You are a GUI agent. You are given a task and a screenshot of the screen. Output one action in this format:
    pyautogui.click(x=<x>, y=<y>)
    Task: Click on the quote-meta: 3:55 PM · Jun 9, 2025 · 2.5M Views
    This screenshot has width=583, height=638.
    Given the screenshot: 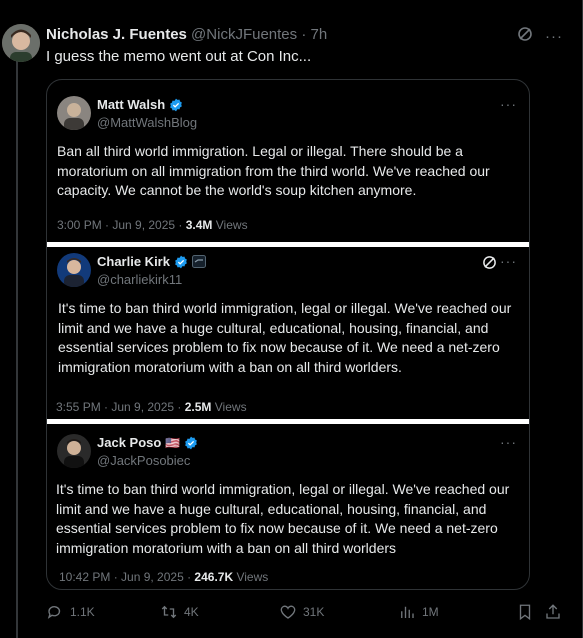 What is the action you would take?
    pyautogui.click(x=151, y=407)
    